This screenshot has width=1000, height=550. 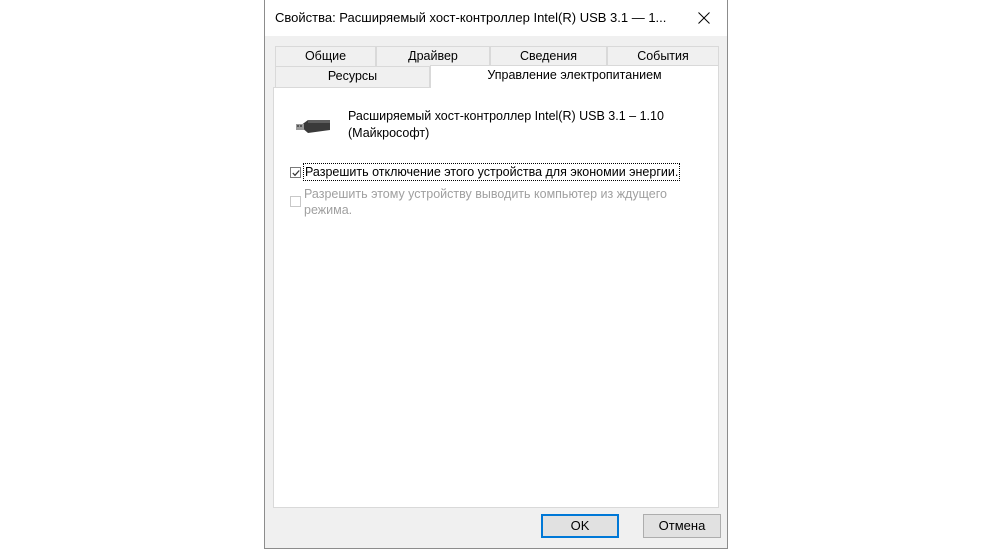 I want to click on tab-details: Сведения, so click(x=548, y=56).